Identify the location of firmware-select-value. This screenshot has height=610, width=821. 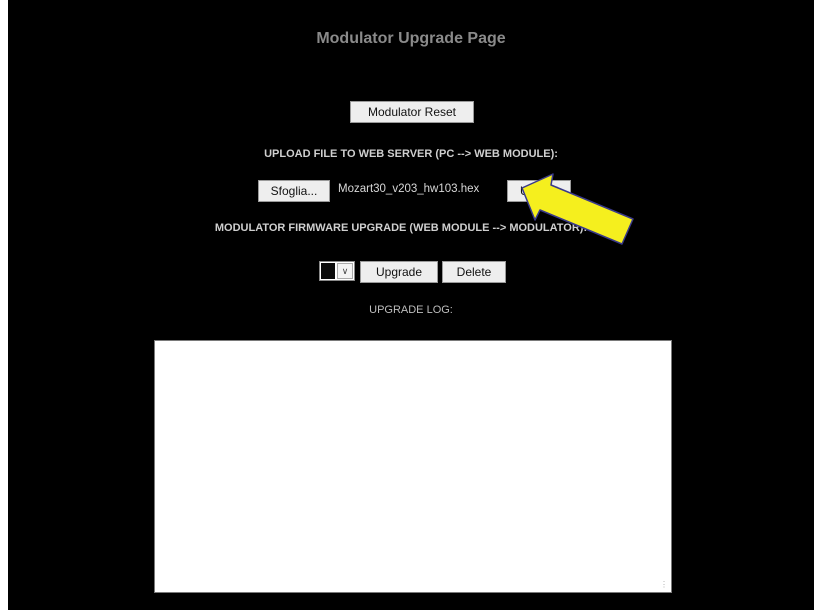
(328, 271).